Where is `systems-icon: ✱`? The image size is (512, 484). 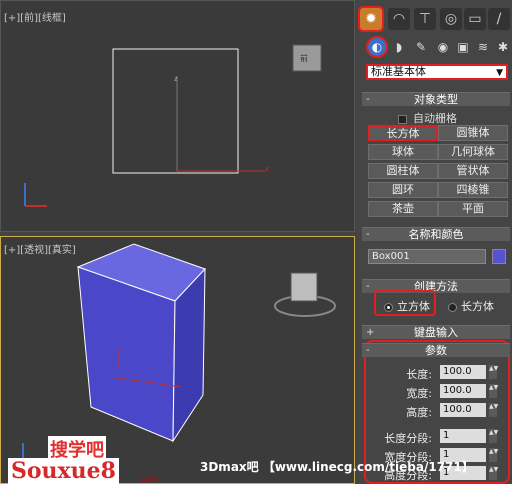
systems-icon: ✱ is located at coordinates (503, 47).